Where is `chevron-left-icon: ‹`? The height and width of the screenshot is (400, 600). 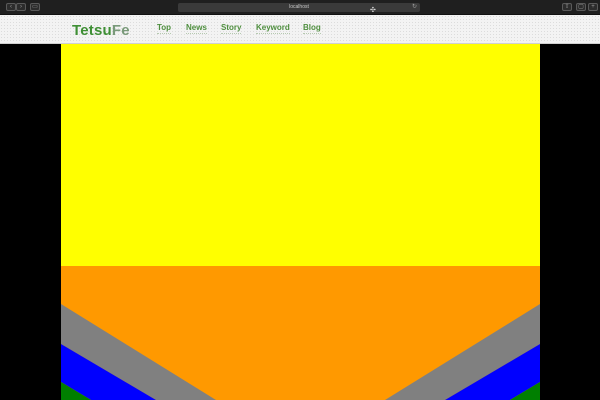 chevron-left-icon: ‹ is located at coordinates (11, 7).